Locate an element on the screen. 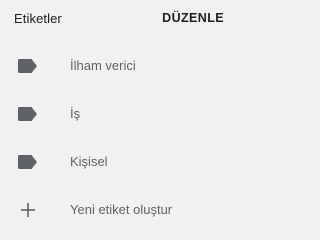  create-label-button: Yeni etiket oluştur is located at coordinates (119, 210).